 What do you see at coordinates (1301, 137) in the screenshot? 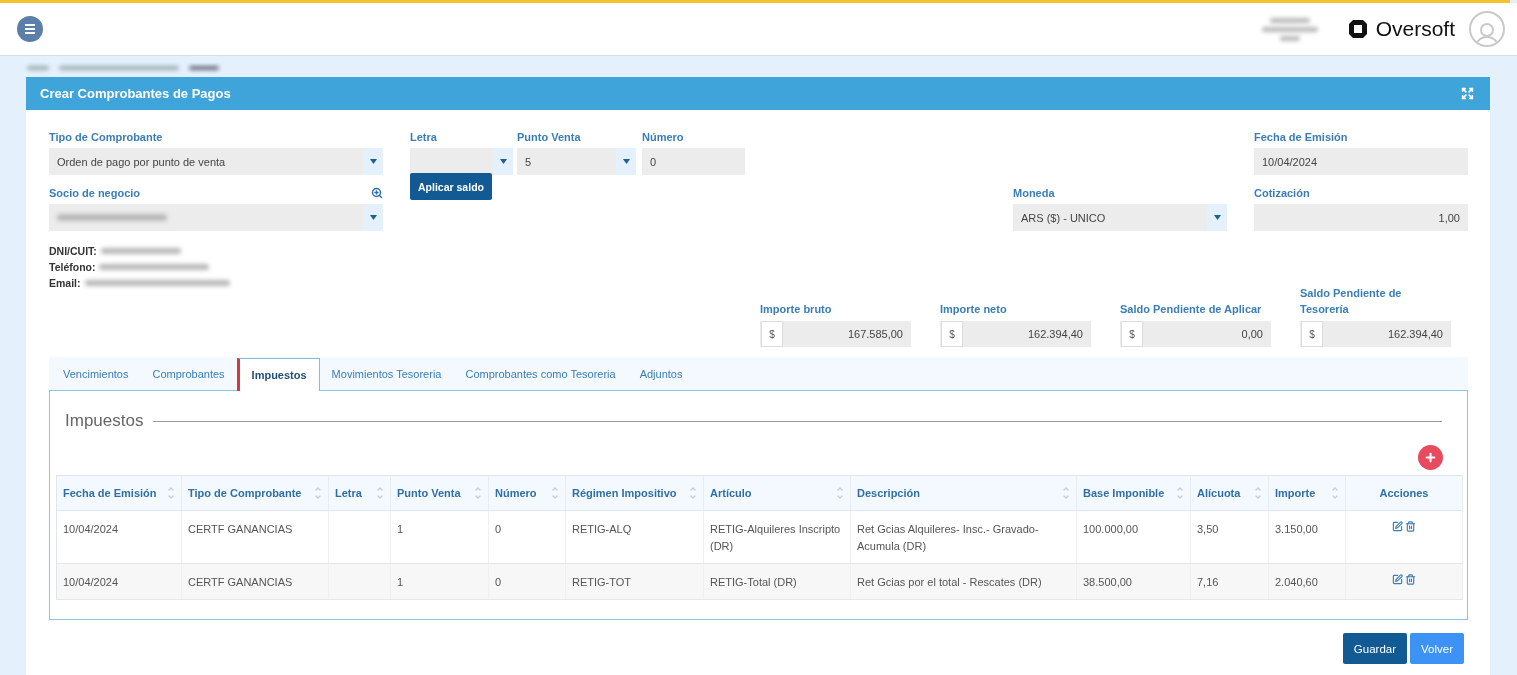
I see `field-label: Fecha de Emisión` at bounding box center [1301, 137].